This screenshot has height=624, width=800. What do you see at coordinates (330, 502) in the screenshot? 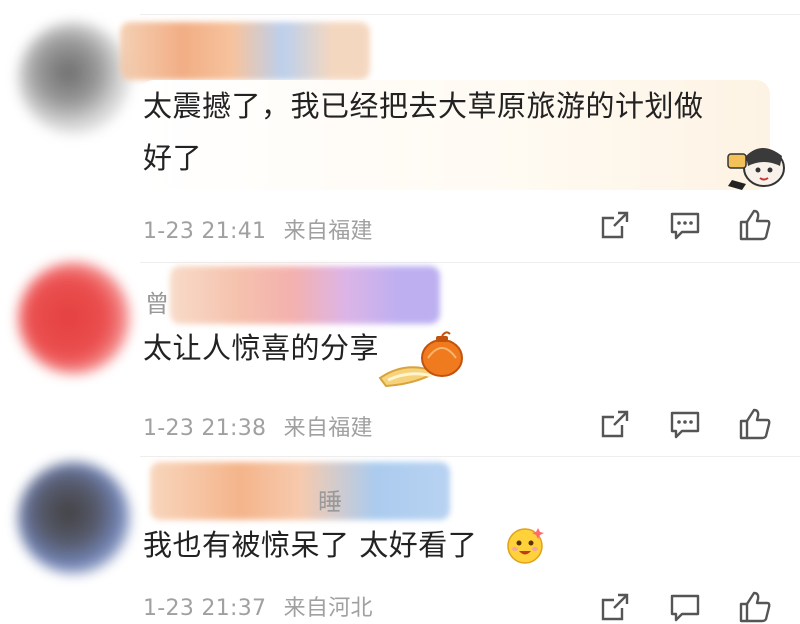
I see `username-visible-char: 睡` at bounding box center [330, 502].